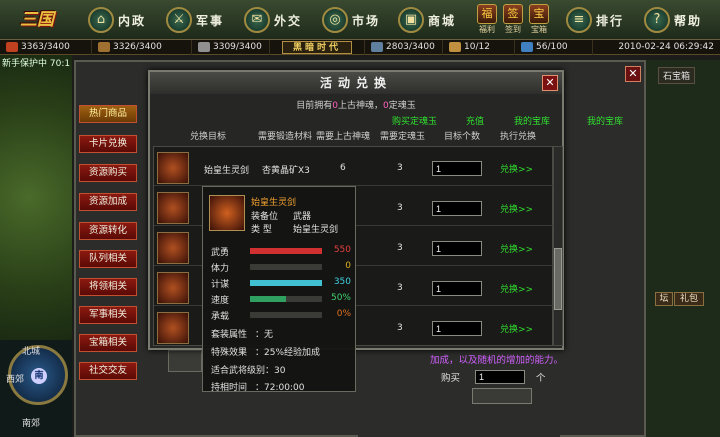 Image resolution: width=720 pixels, height=437 pixels. What do you see at coordinates (142, 47) in the screenshot?
I see `resource-wood: 3326/3400` at bounding box center [142, 47].